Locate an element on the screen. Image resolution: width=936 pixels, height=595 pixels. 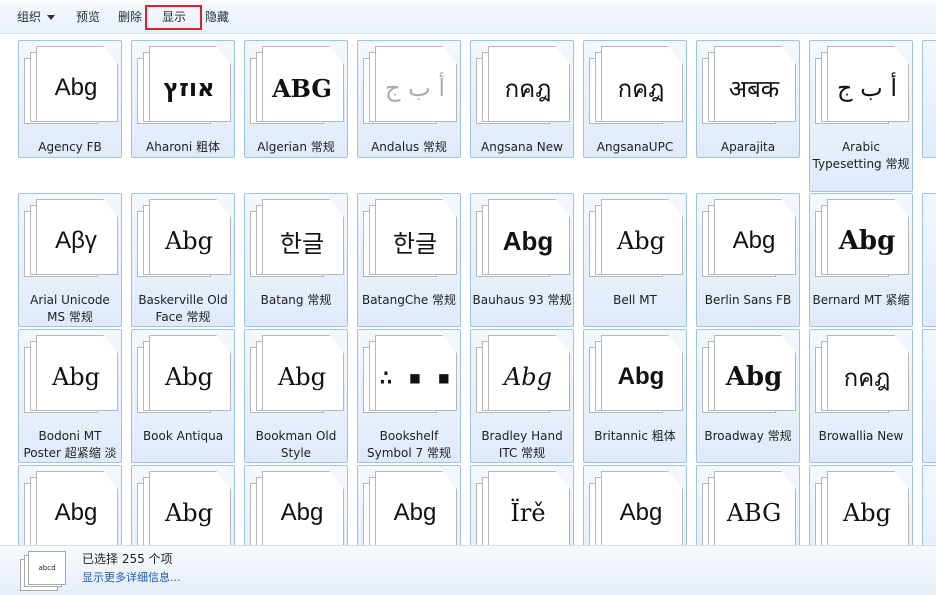
preview-button: 预览 is located at coordinates (88, 17).